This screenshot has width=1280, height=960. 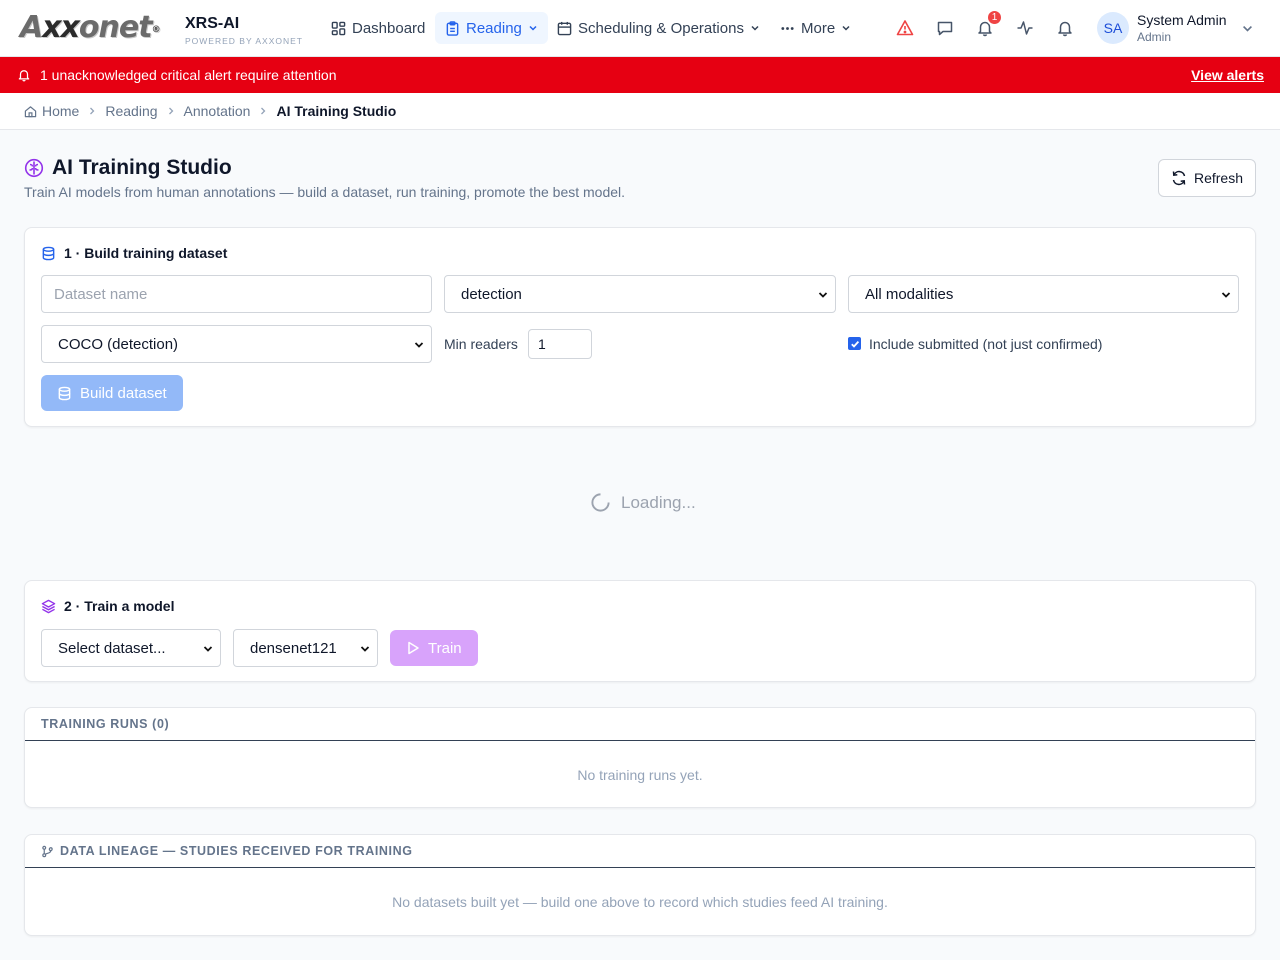 I want to click on play-icon, so click(x=413, y=648).